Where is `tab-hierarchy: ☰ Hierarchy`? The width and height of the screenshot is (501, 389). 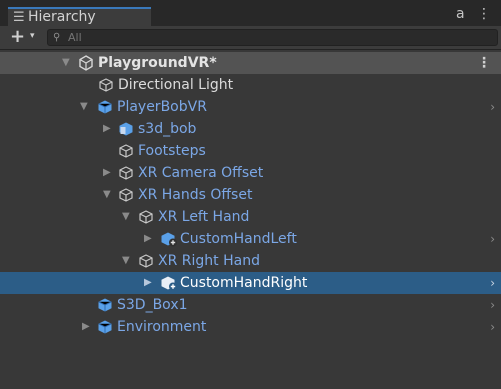 tab-hierarchy: ☰ Hierarchy is located at coordinates (79, 16).